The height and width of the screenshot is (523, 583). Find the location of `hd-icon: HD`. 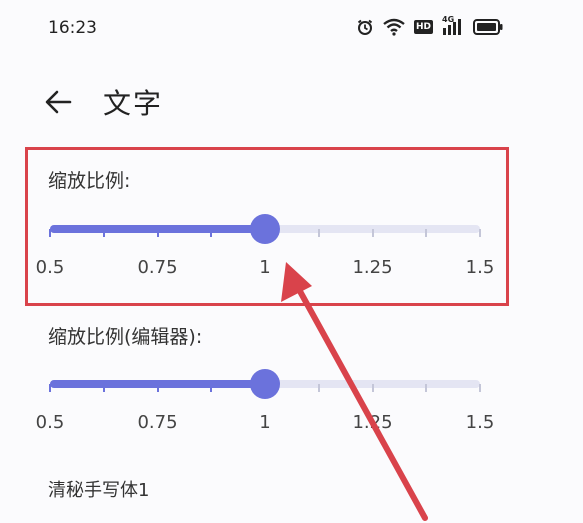

hd-icon: HD is located at coordinates (423, 27).